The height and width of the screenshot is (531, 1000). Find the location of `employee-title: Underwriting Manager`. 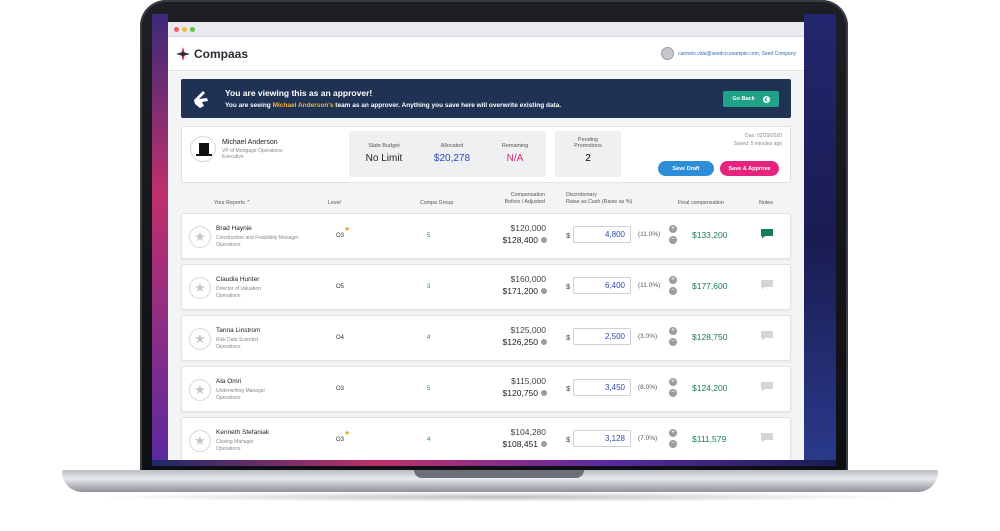

employee-title: Underwriting Manager is located at coordinates (241, 391).